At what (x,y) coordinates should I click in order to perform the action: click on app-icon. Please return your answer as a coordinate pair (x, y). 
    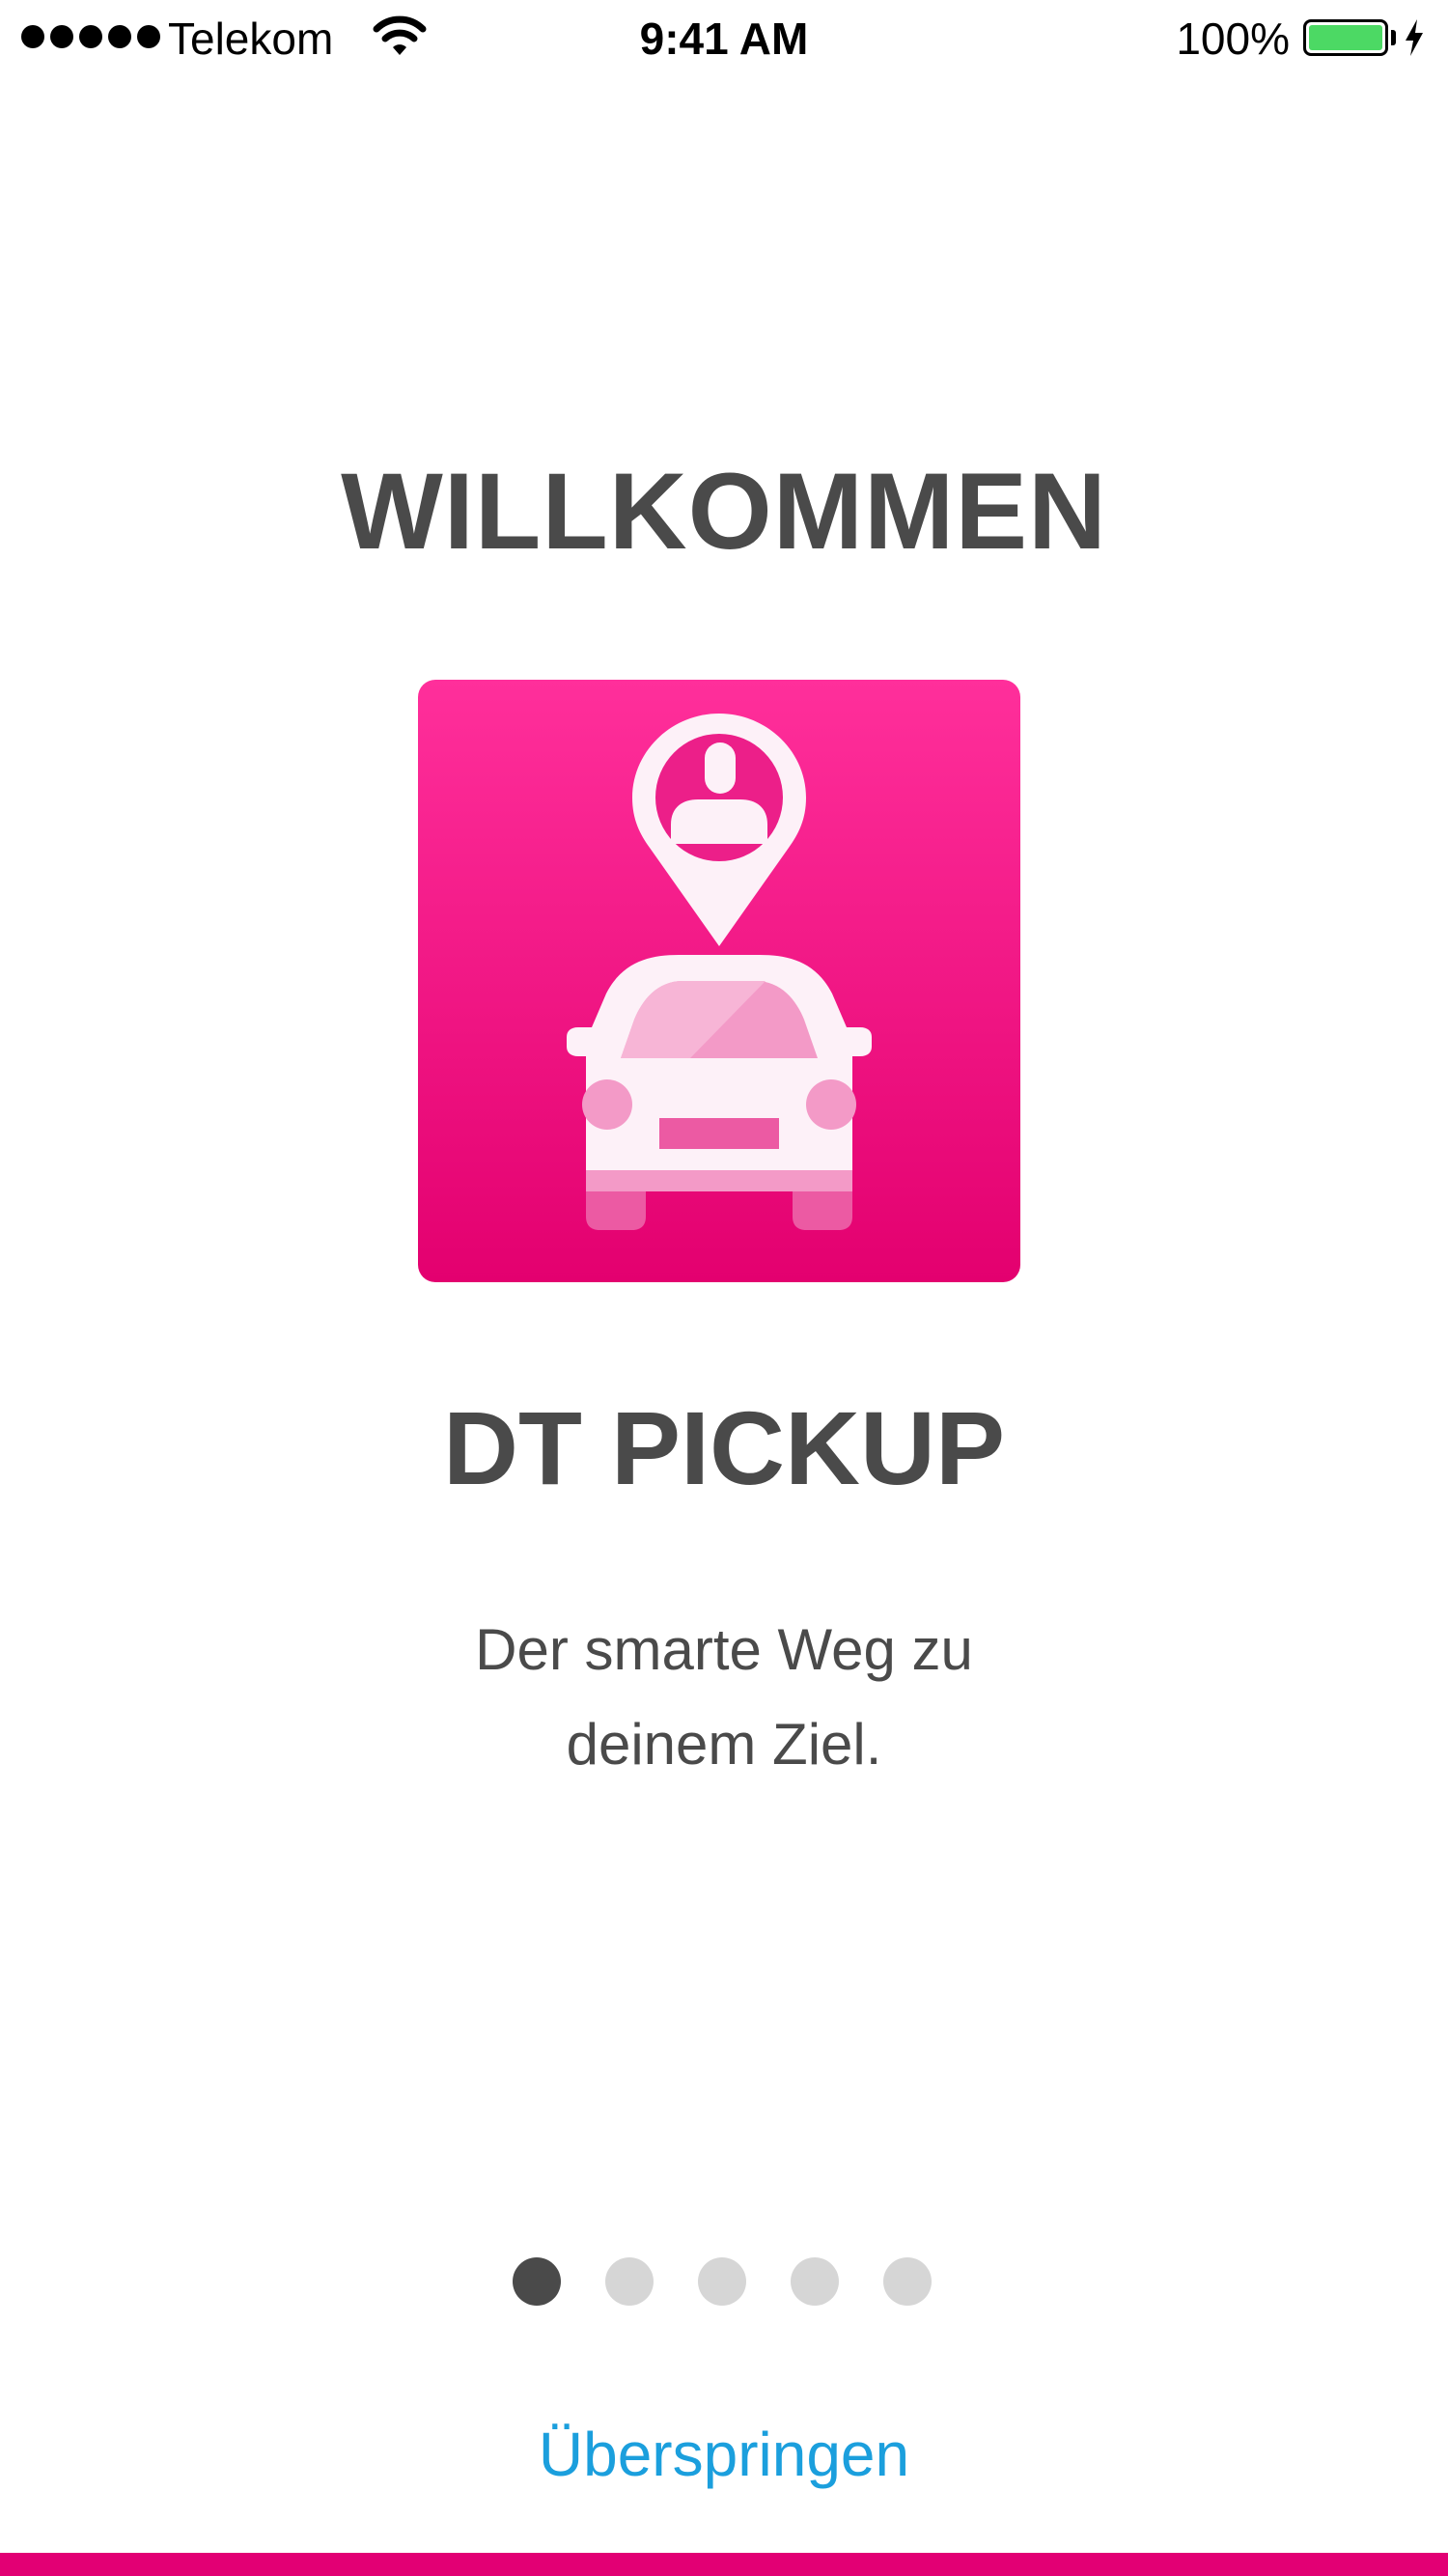
    Looking at the image, I should click on (719, 981).